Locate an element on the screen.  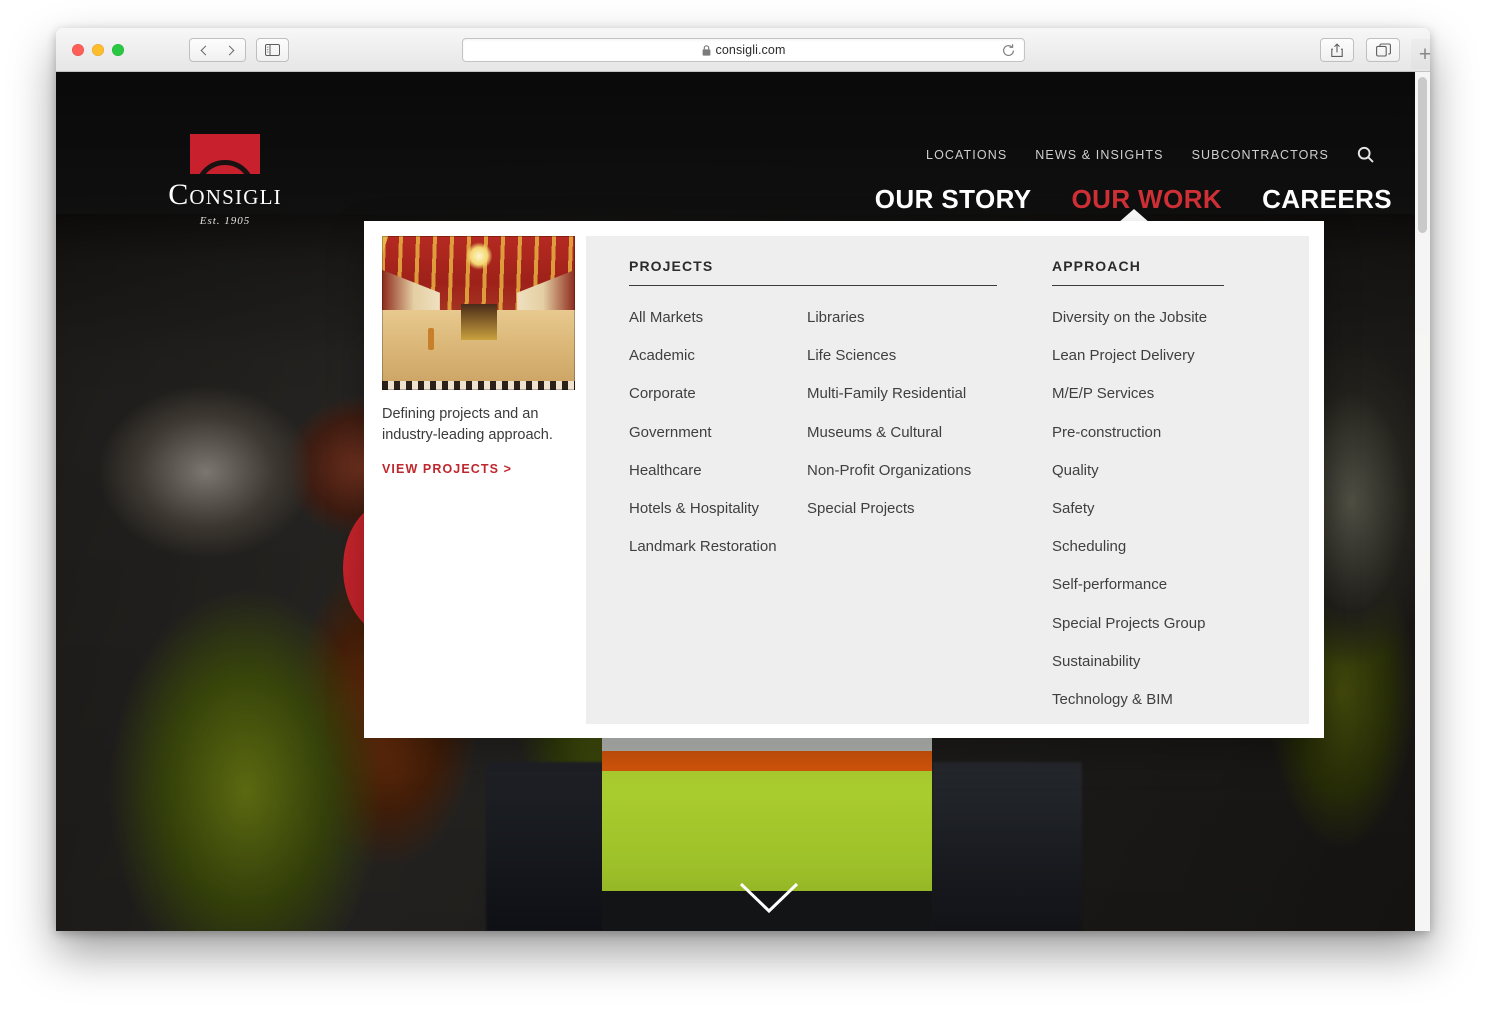
menu-link-pre-construction: Pre-construction is located at coordinates (1138, 432).